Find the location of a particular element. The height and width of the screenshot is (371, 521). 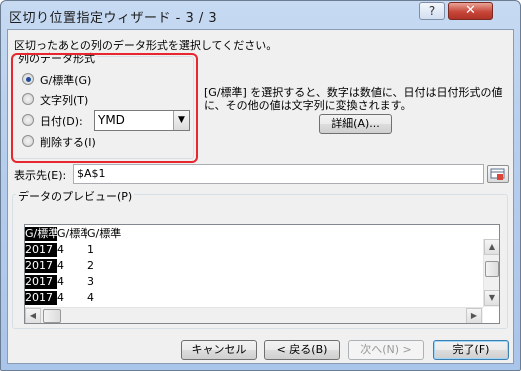

preview-vertical-scrollbar: ▲ ▼ is located at coordinates (491, 273).